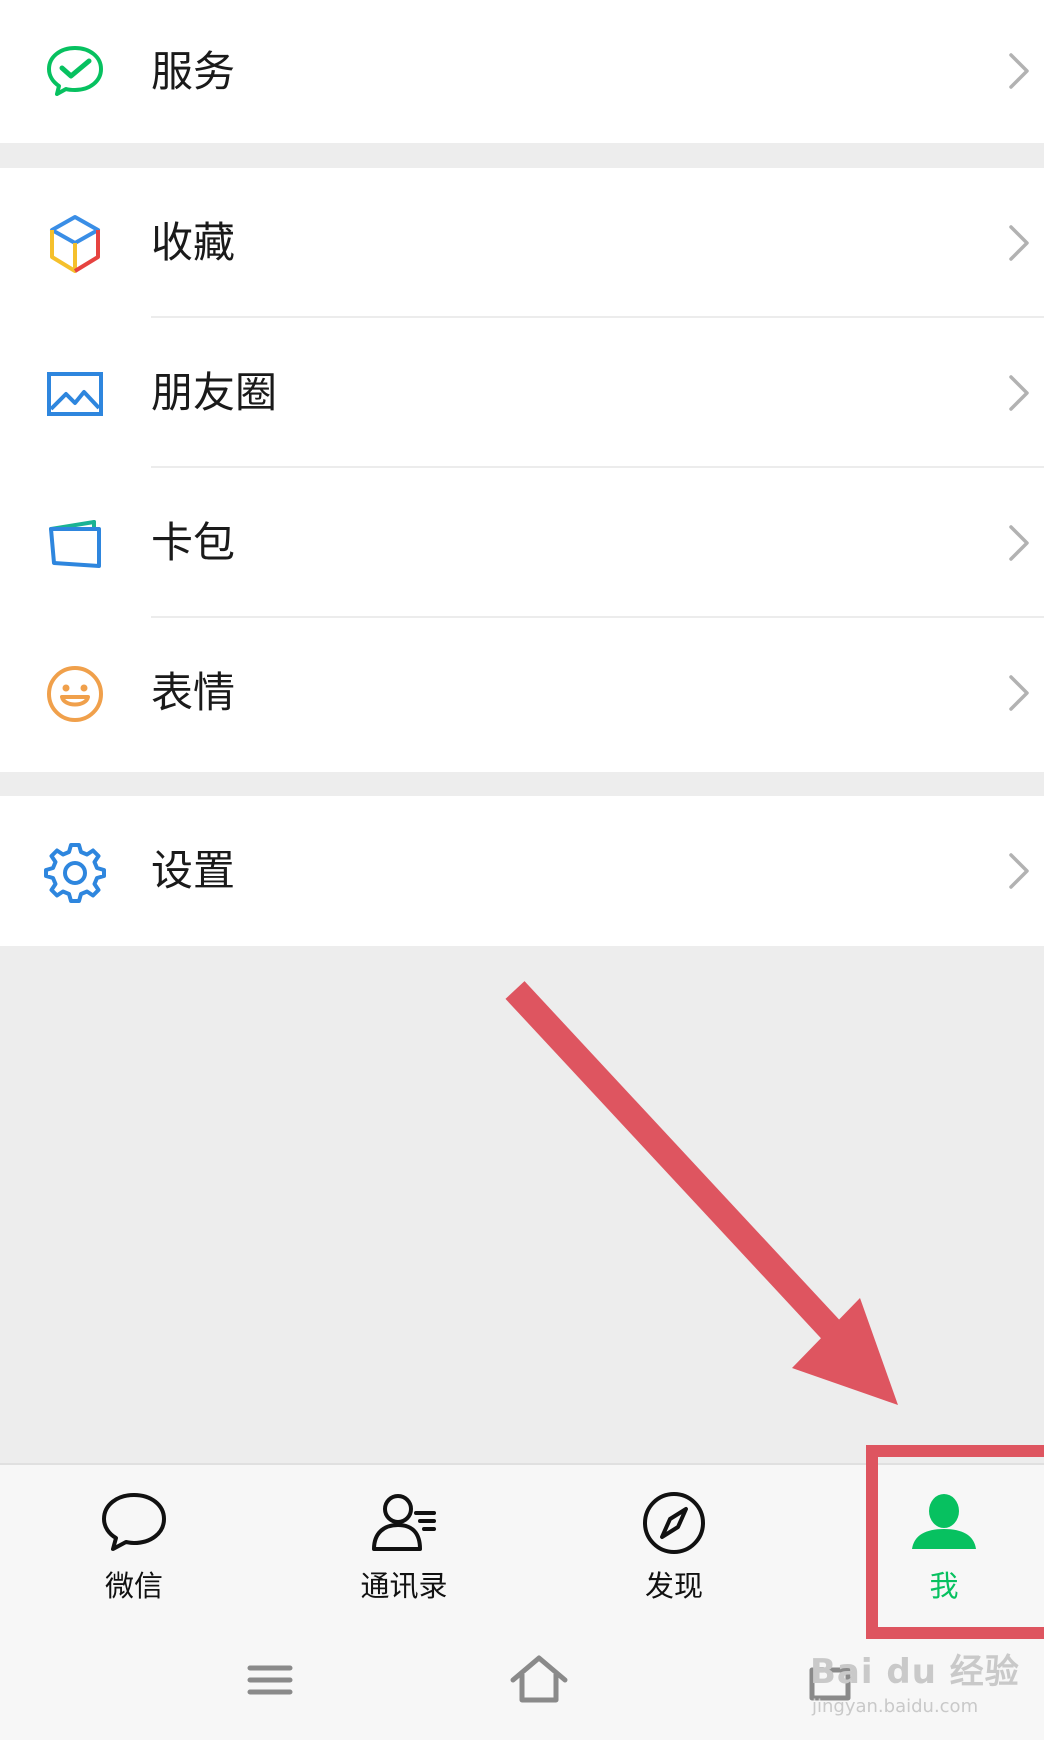 This screenshot has height=1740, width=1044. Describe the element at coordinates (674, 1523) in the screenshot. I see `compass-icon` at that location.